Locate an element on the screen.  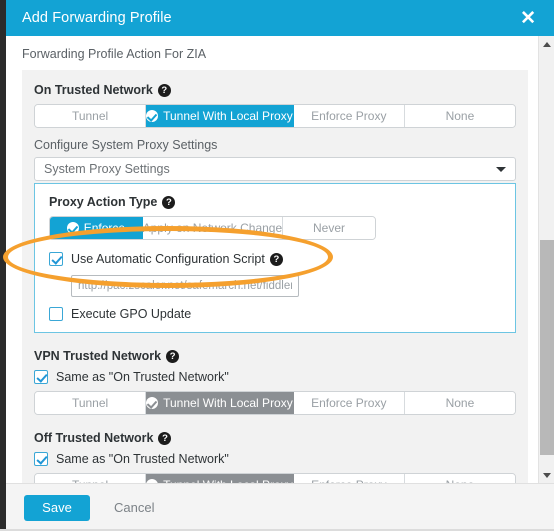
use-automatic-configuration-script-label: Use Automatic Configuration Script ? is located at coordinates (177, 259).